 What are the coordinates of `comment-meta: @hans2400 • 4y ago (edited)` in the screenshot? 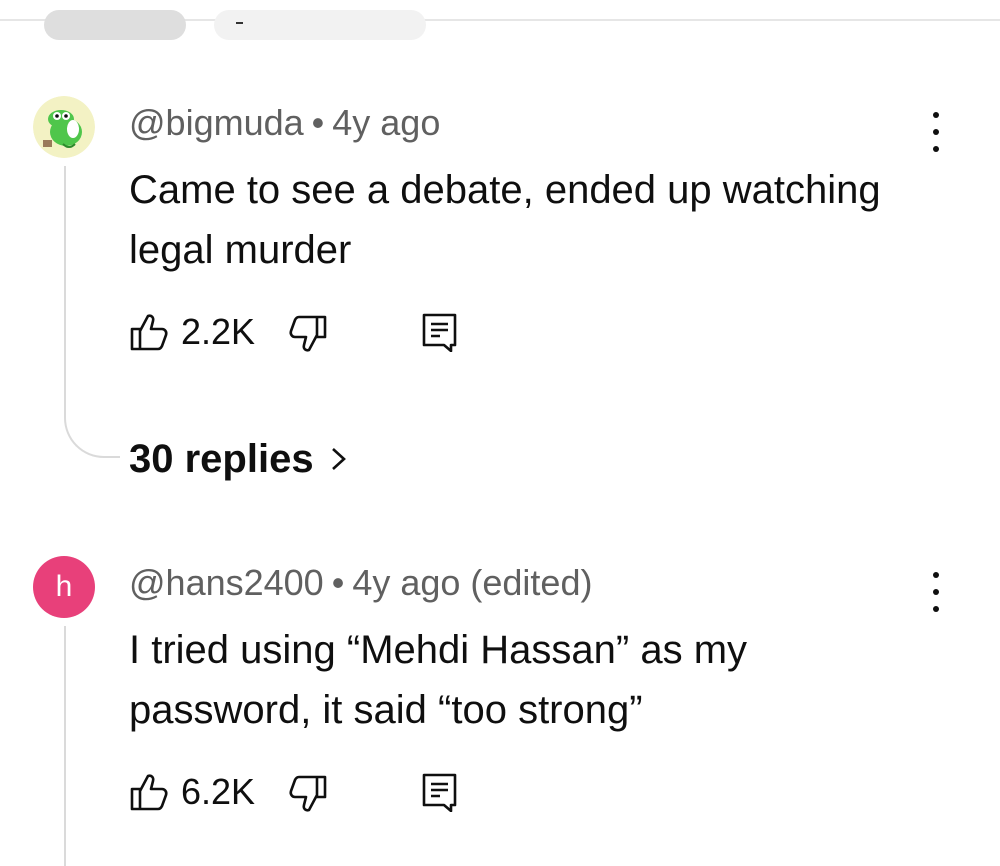 It's located at (360, 583).